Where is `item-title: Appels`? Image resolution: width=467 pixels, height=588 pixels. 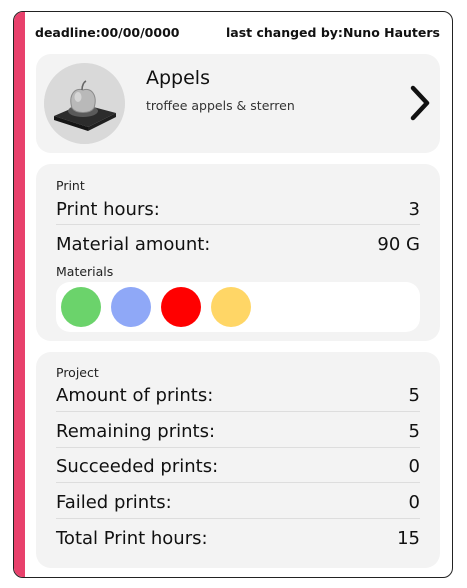
item-title: Appels is located at coordinates (178, 78).